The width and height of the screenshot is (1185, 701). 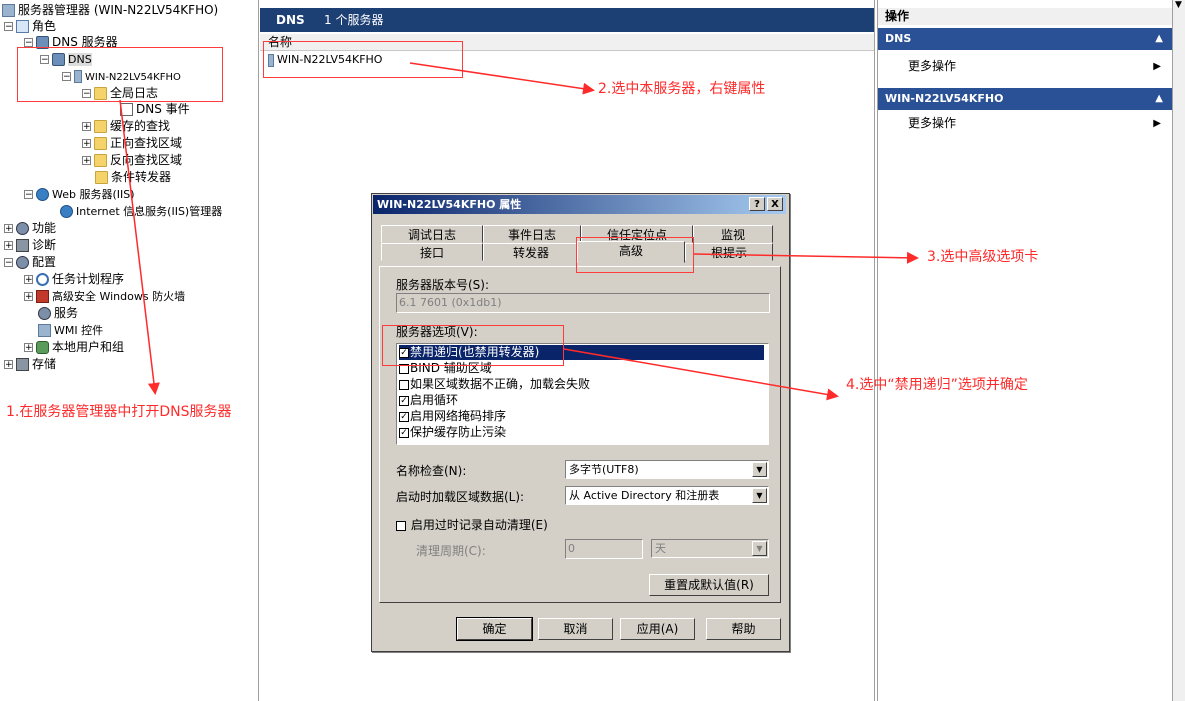 What do you see at coordinates (682, 89) in the screenshot?
I see `annotation-note-2: 2.选中本服务器，右键属性` at bounding box center [682, 89].